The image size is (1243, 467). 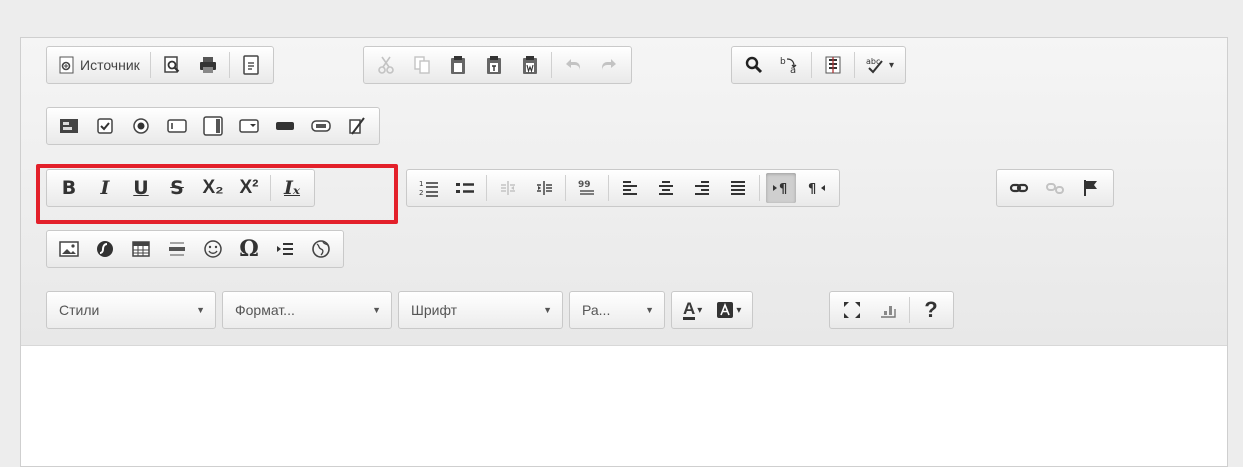 I want to click on paste-word-button, so click(x=530, y=65).